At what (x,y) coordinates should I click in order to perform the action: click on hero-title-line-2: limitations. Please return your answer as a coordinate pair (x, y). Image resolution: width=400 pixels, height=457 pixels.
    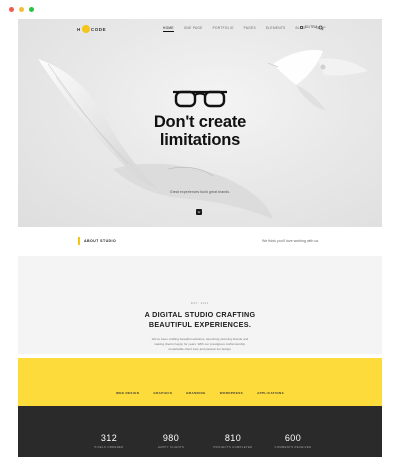
    Looking at the image, I should click on (200, 140).